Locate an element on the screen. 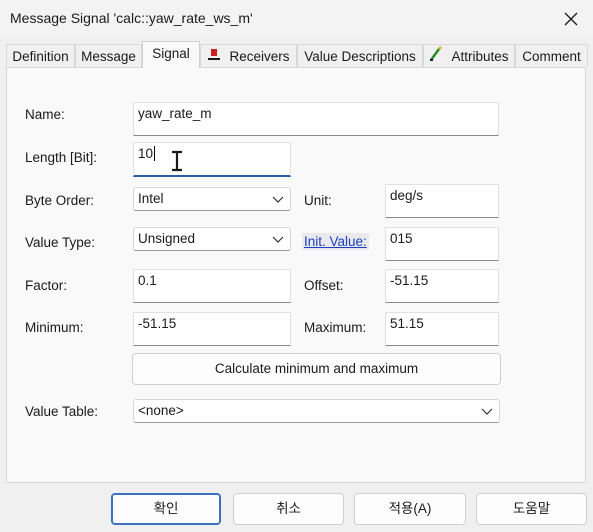 This screenshot has height=532, width=593. apply-button-label: 적용(A) is located at coordinates (410, 508).